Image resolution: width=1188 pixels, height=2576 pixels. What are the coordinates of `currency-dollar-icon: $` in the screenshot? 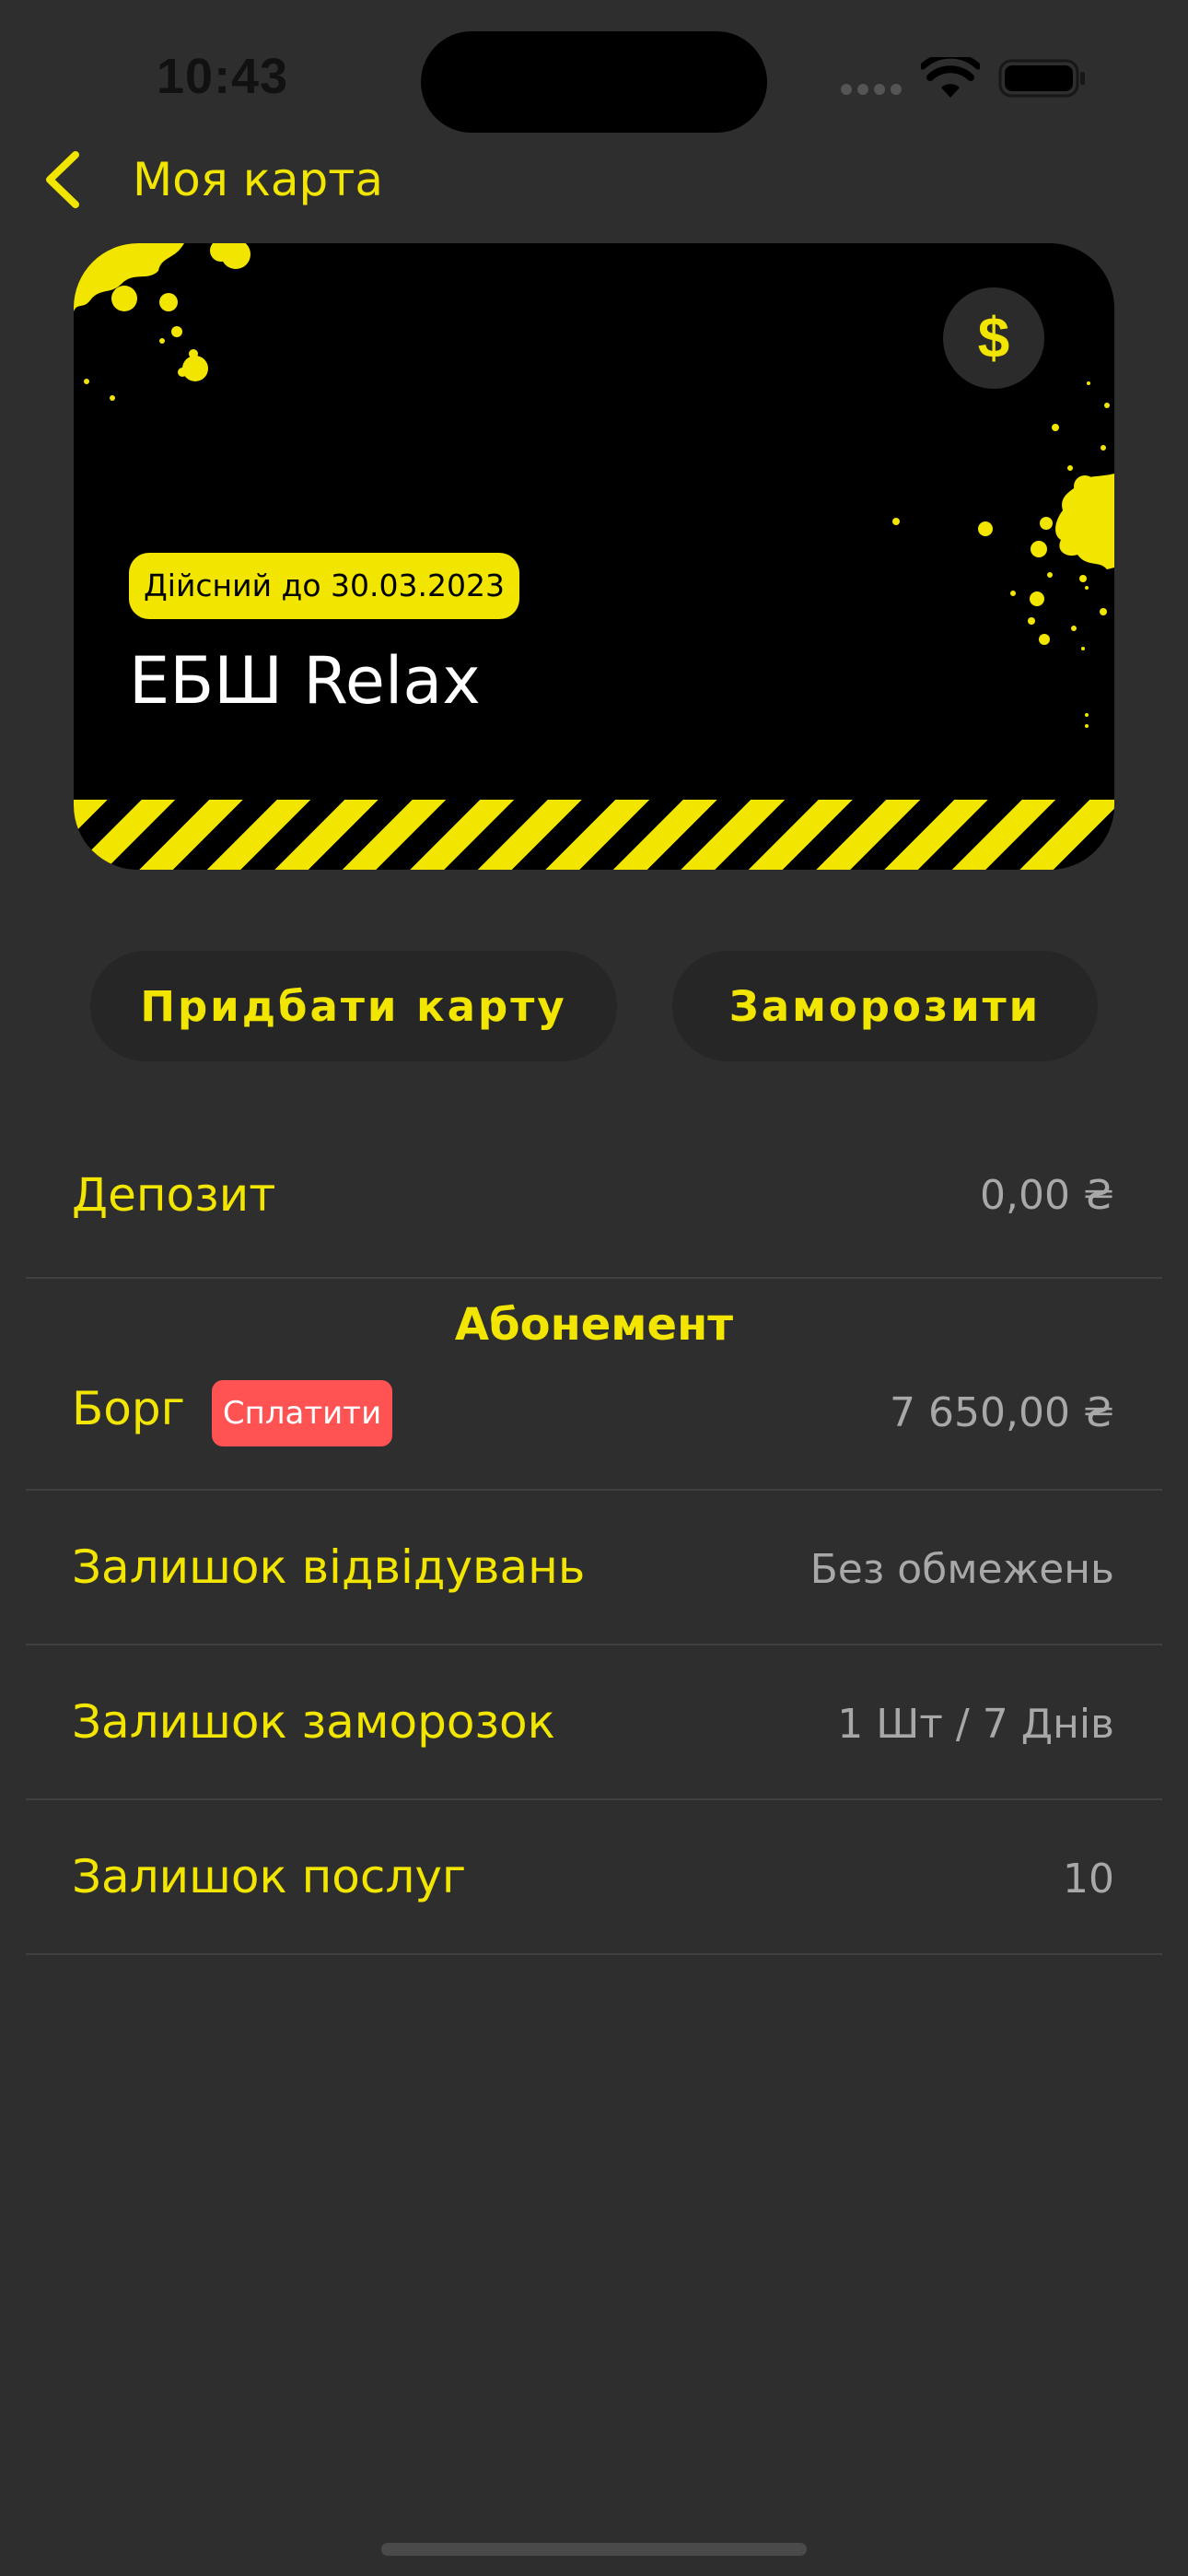 It's located at (993, 338).